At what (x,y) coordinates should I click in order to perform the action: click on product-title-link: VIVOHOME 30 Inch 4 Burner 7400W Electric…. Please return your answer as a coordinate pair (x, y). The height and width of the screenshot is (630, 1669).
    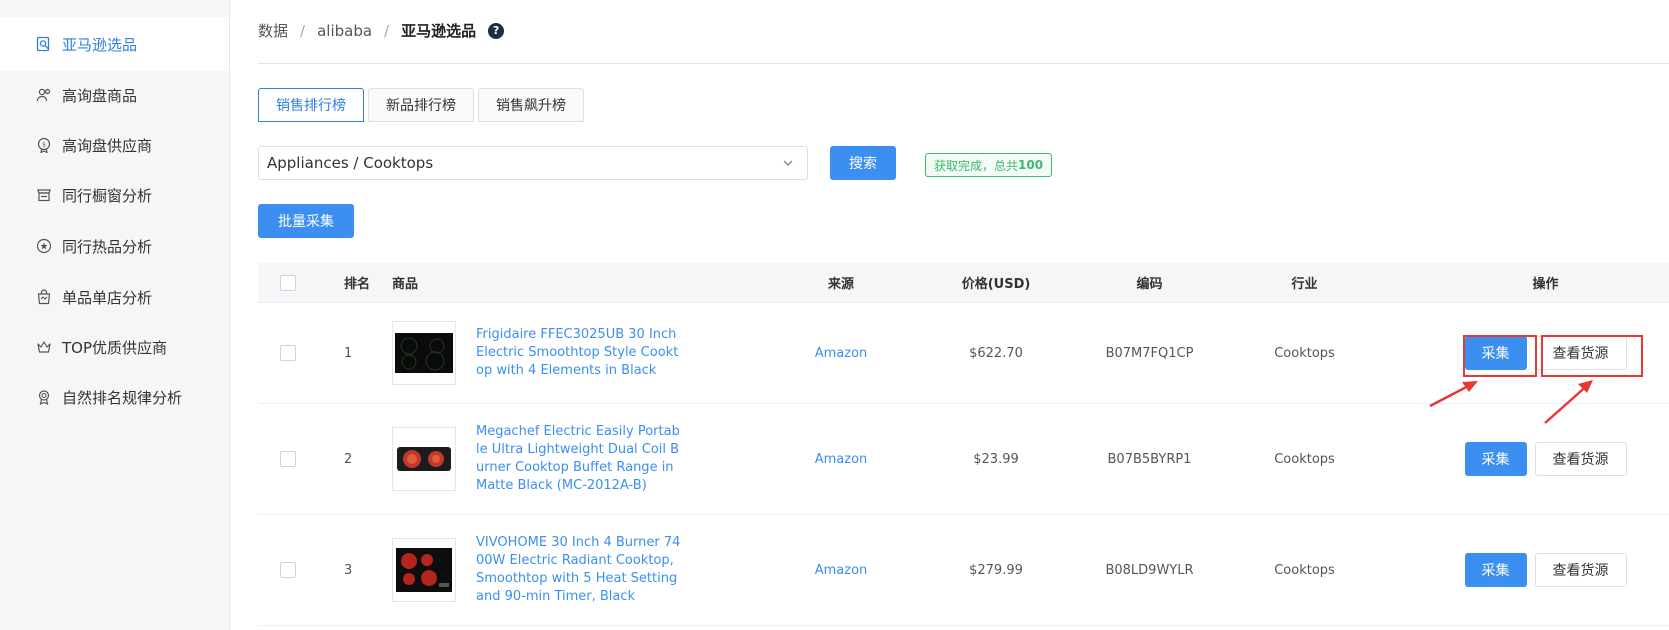
    Looking at the image, I should click on (578, 570).